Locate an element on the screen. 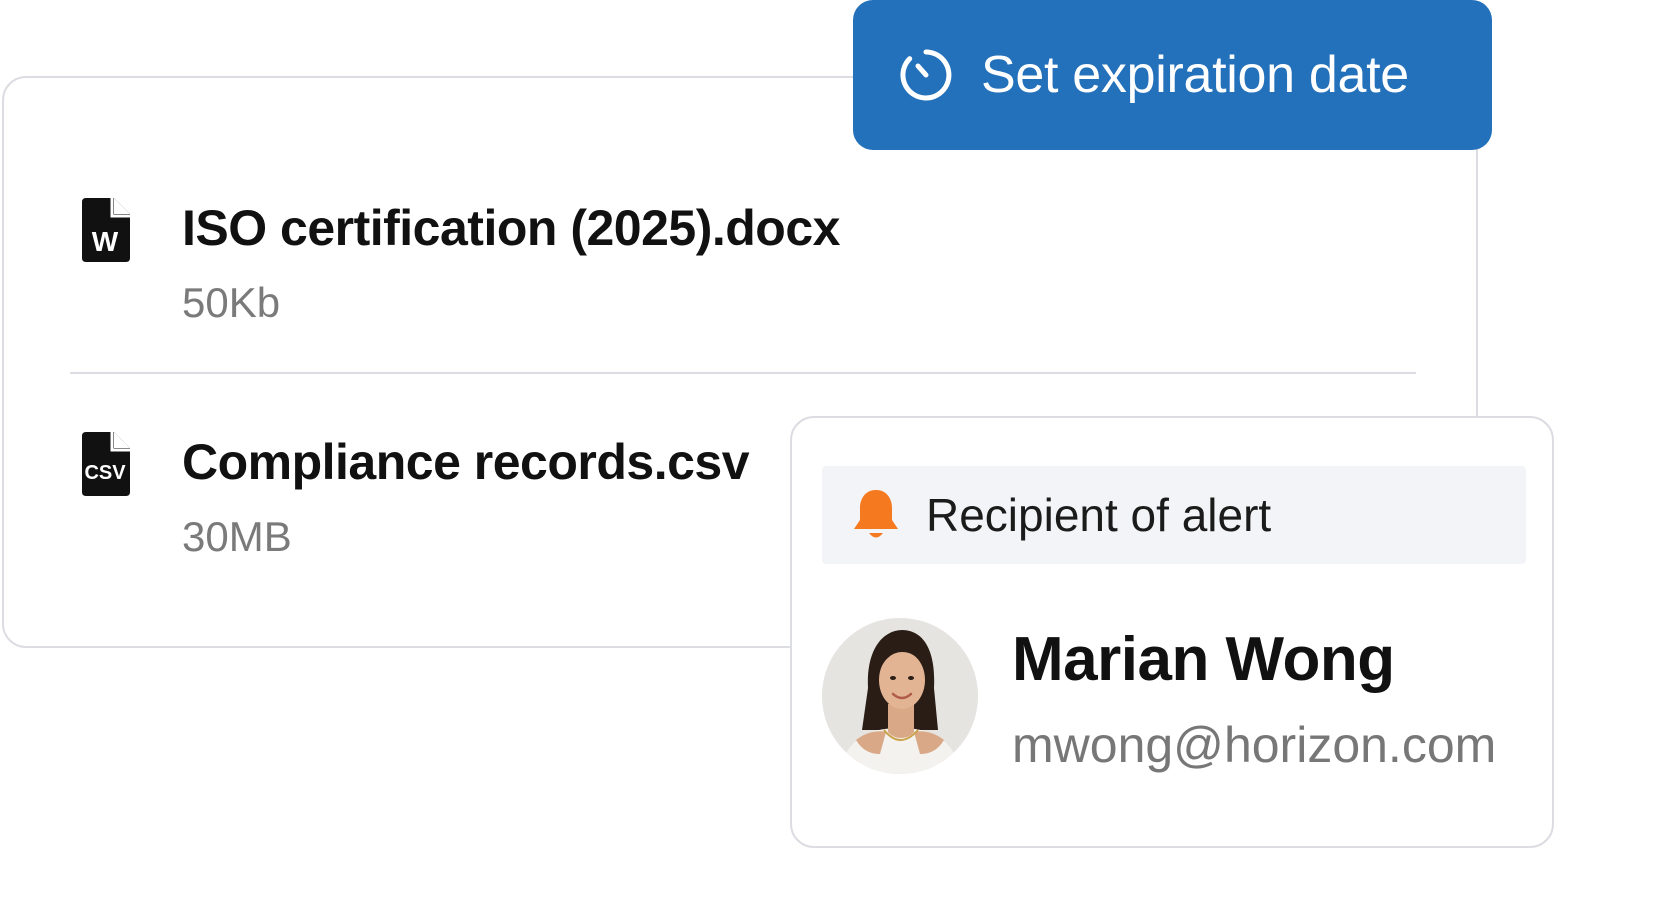 This screenshot has width=1664, height=917. divider is located at coordinates (743, 373).